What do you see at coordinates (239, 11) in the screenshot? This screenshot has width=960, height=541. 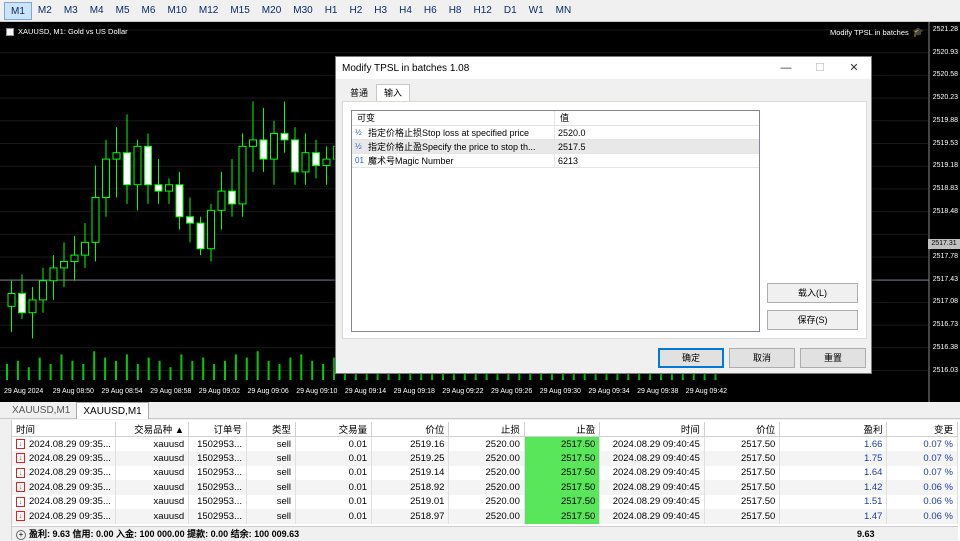 I see `timeframe-button-m15: M15` at bounding box center [239, 11].